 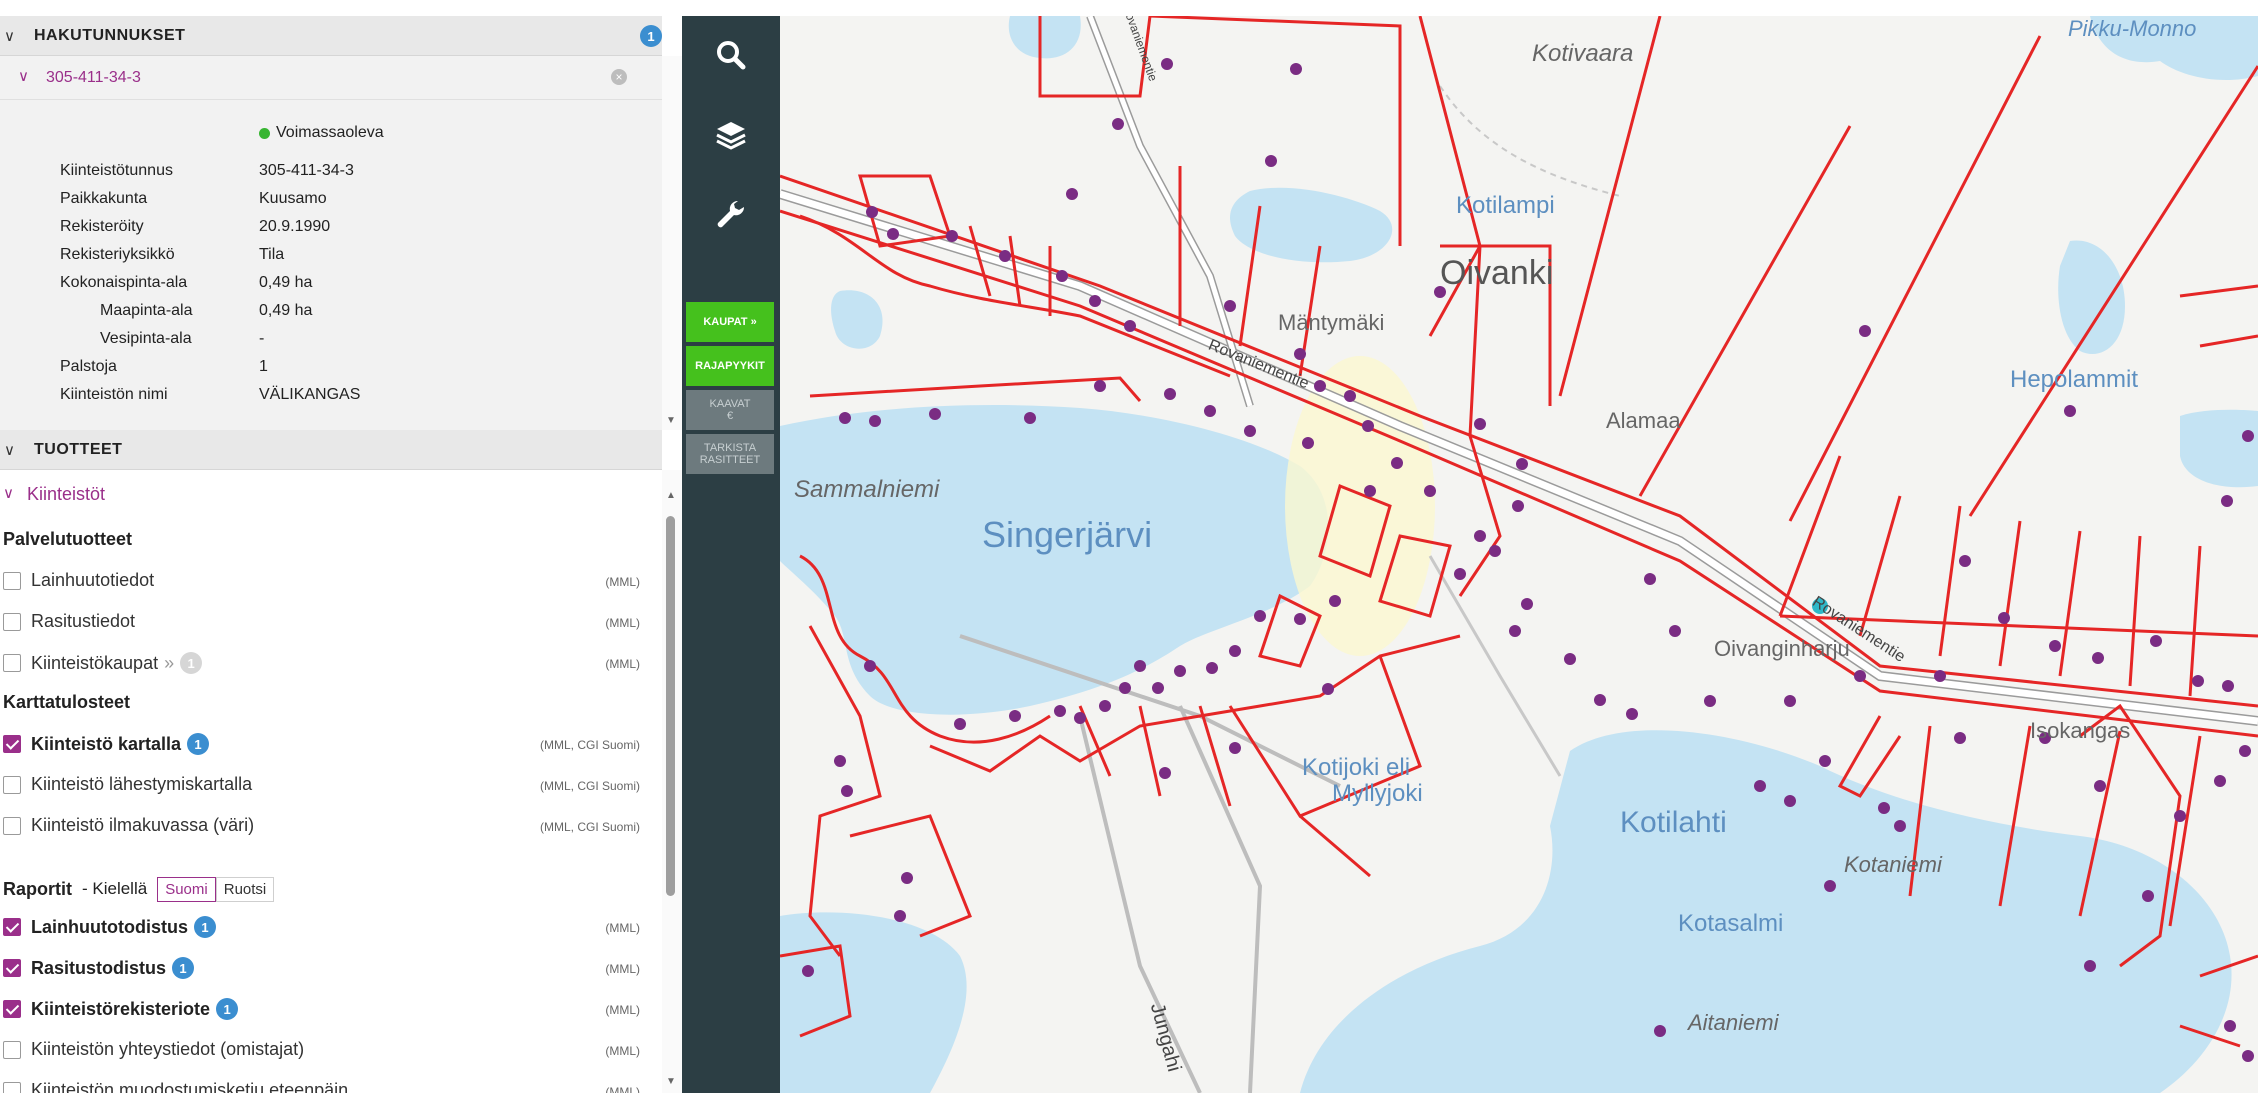 I want to click on details-scrollbar: ▼, so click(x=672, y=243).